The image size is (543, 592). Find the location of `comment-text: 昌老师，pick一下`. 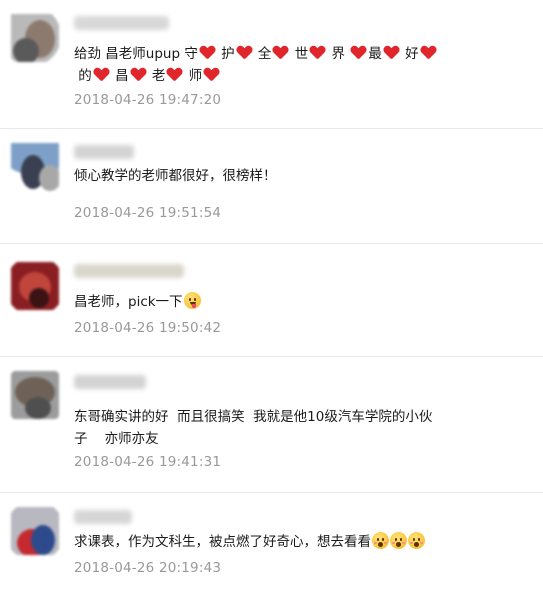

comment-text: 昌老师，pick一下 is located at coordinates (298, 302).